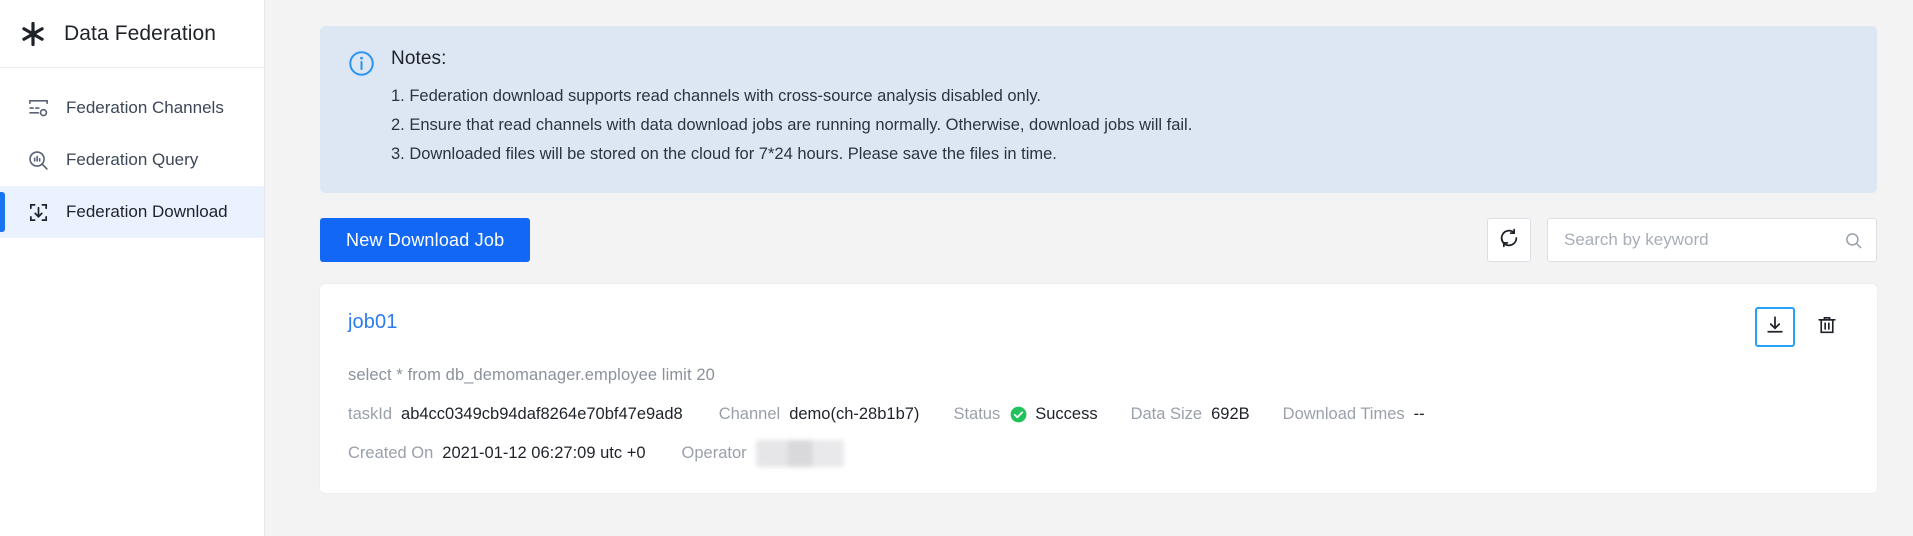 The width and height of the screenshot is (1913, 536). I want to click on new-download-job-button: New Download Job, so click(425, 240).